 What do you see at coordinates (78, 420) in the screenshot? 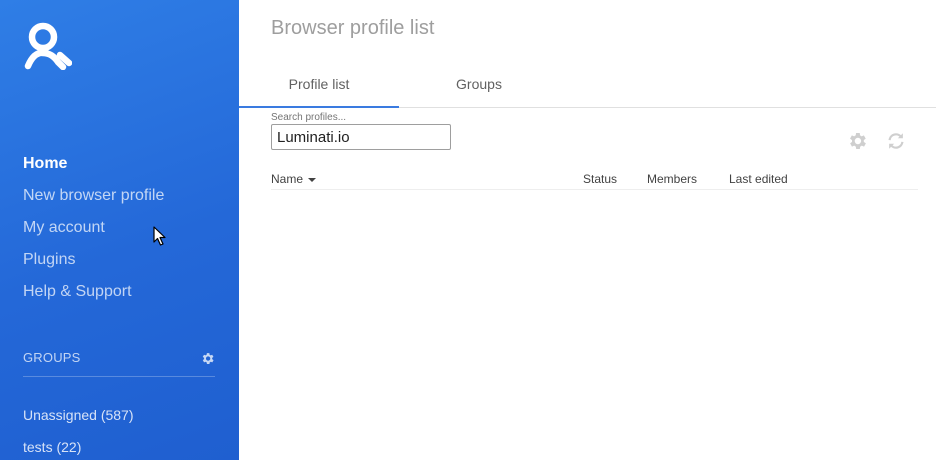
I see `group-item-unassigned: Unassigned (587)` at bounding box center [78, 420].